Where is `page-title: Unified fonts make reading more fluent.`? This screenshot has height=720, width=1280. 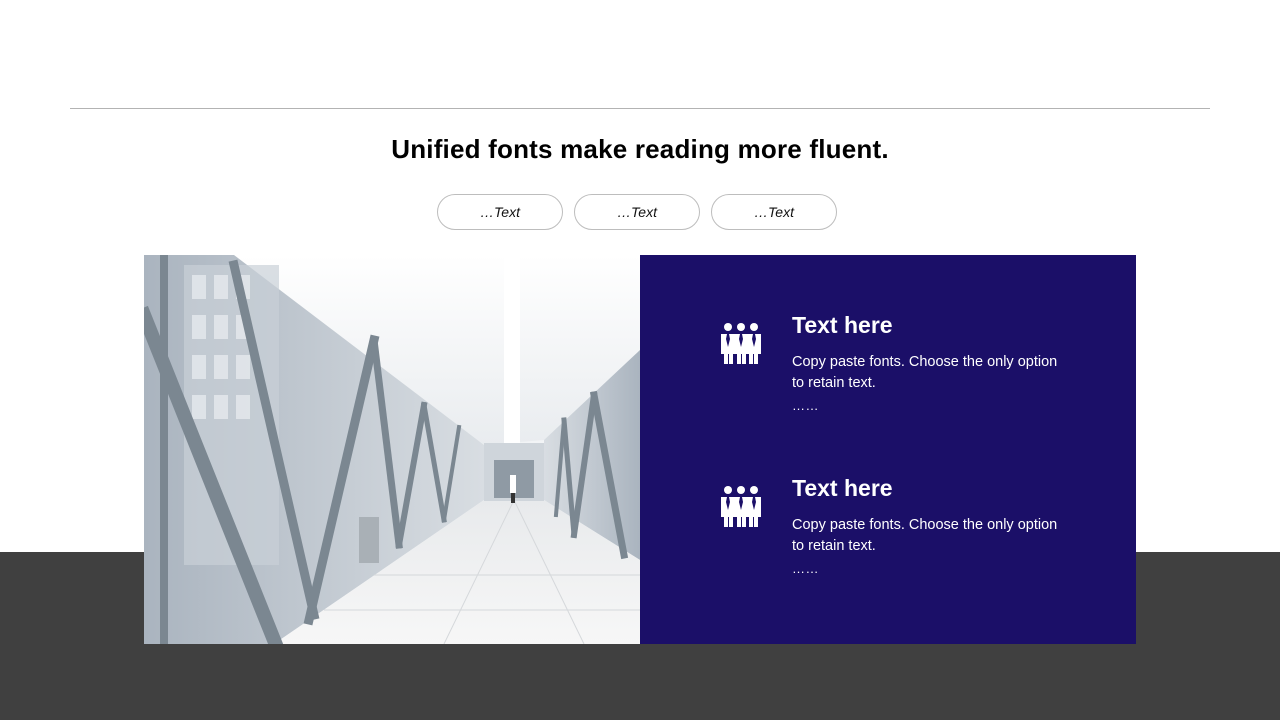
page-title: Unified fonts make reading more fluent. is located at coordinates (640, 149).